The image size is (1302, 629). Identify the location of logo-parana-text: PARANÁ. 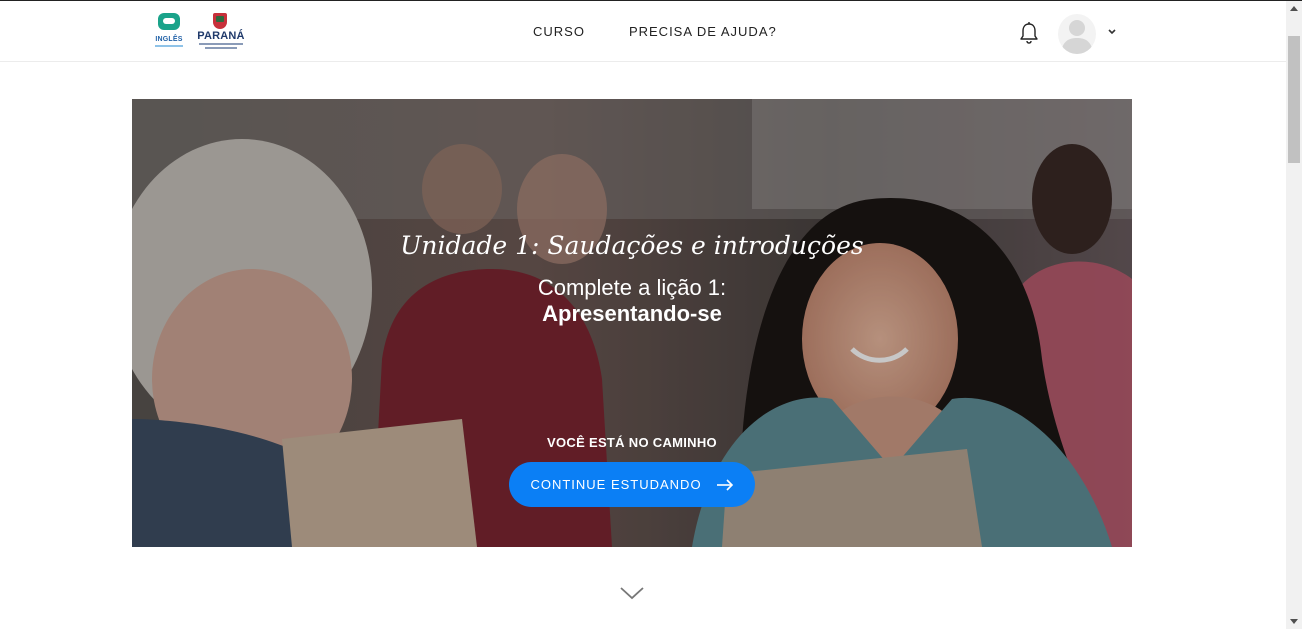
(221, 36).